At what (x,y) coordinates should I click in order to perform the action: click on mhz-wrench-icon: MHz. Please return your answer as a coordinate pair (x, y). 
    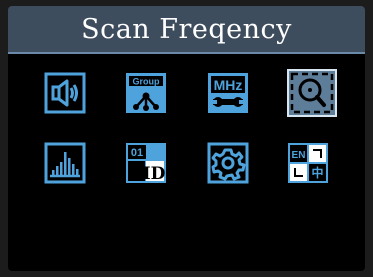
    Looking at the image, I should click on (228, 93).